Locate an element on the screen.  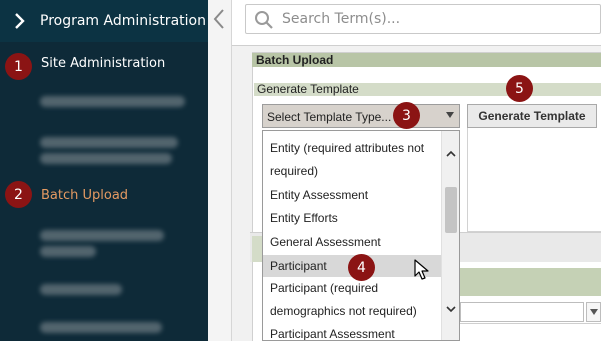
search-icon is located at coordinates (264, 21).